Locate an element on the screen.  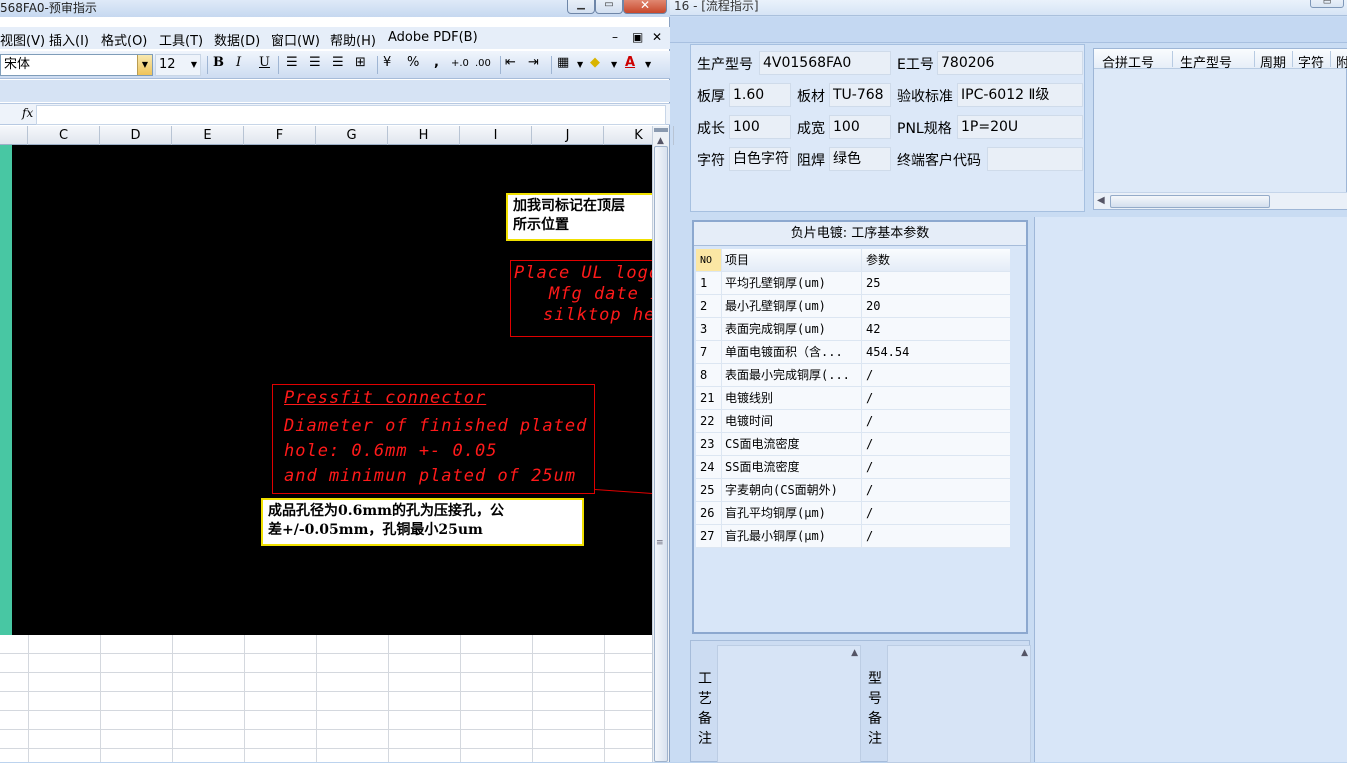
fx-icon: fx is located at coordinates (27, 113).